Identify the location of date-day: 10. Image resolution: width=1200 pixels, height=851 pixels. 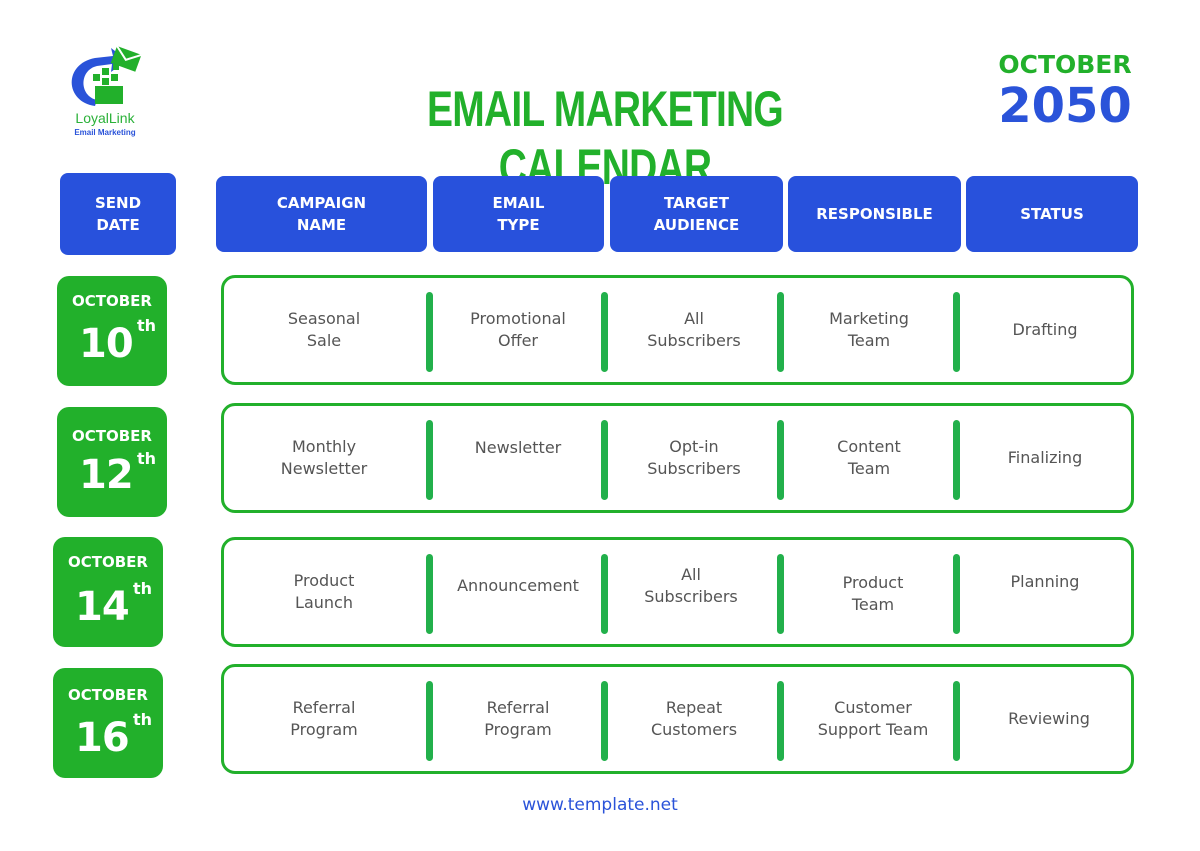
(106, 344).